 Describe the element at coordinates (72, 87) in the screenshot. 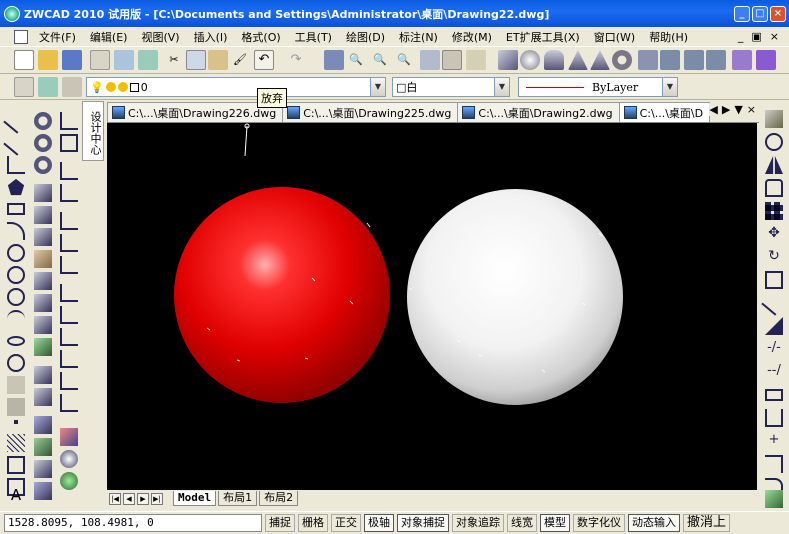

I see `layer-previous-icon` at that location.